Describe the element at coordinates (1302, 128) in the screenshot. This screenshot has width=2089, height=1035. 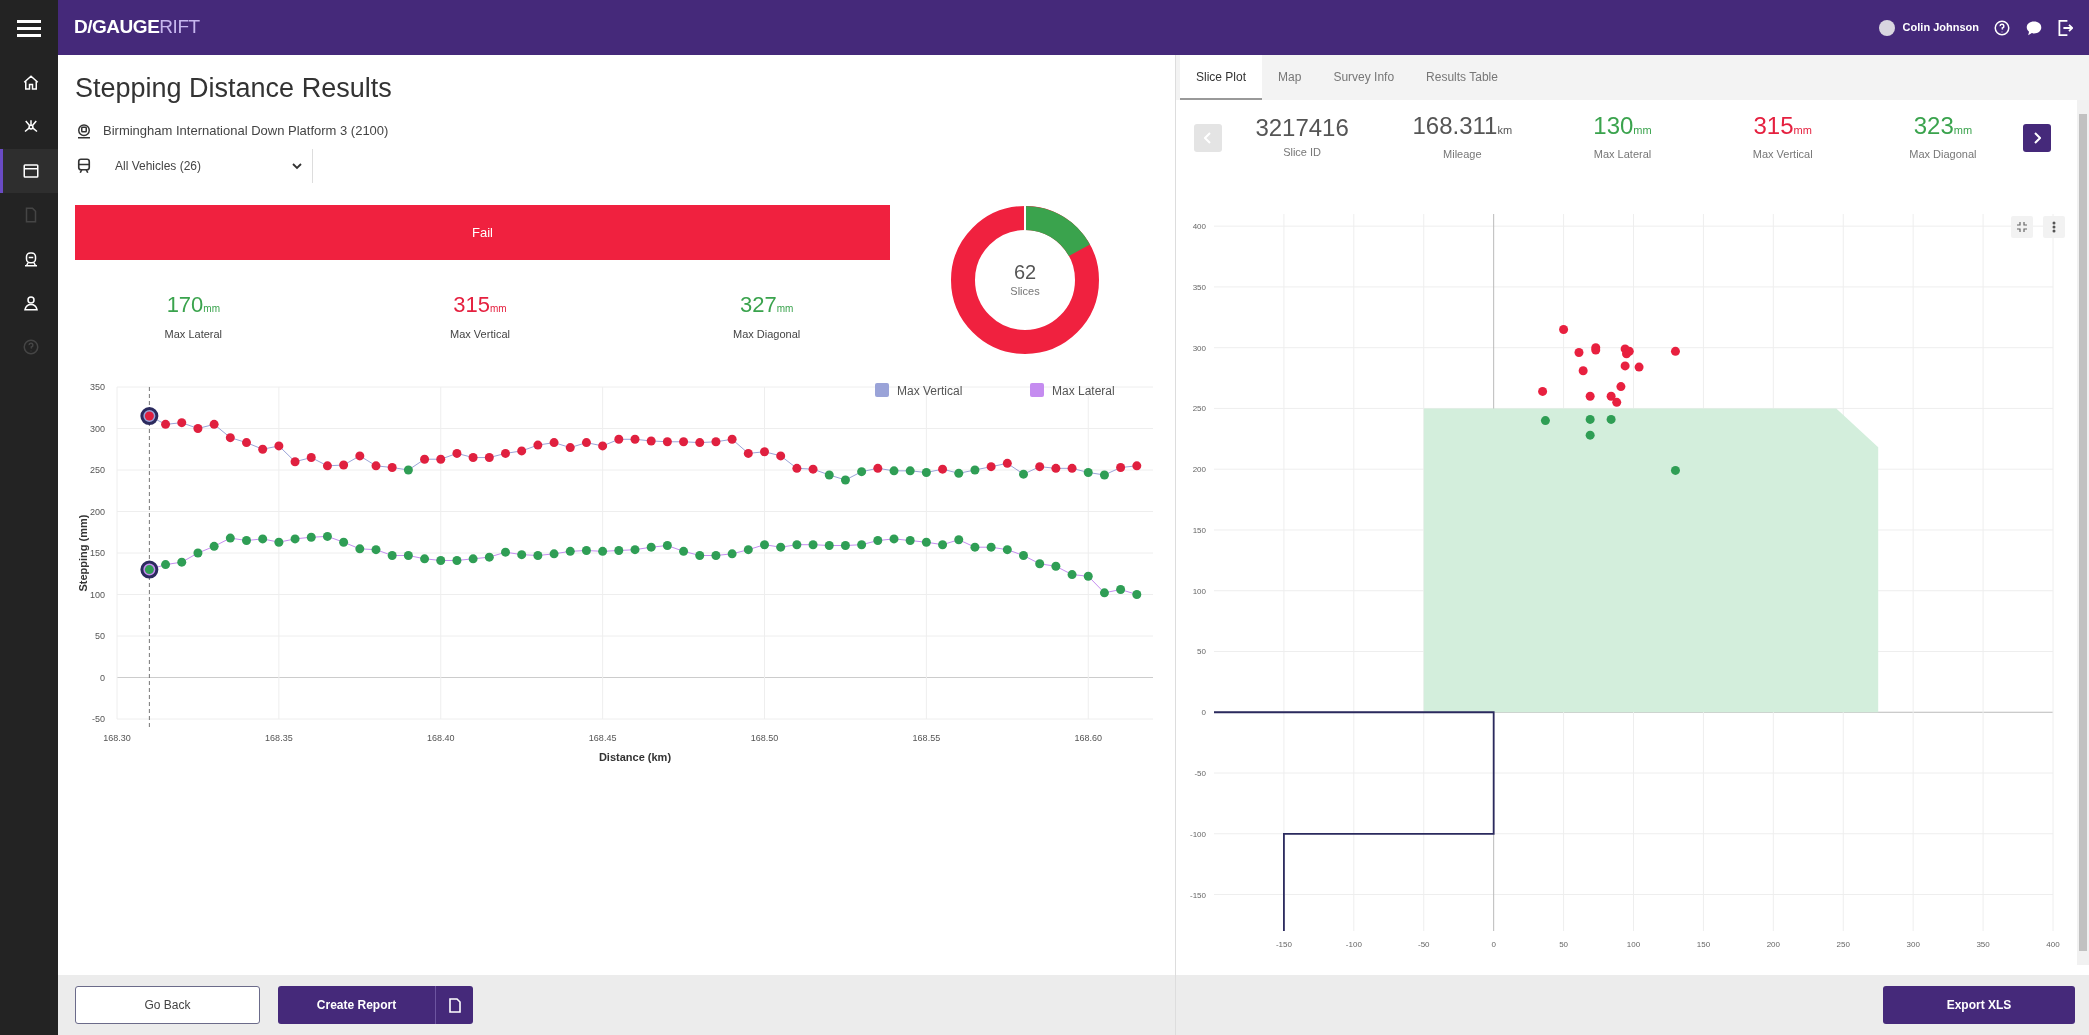
I see `stat-value: 3217416` at that location.